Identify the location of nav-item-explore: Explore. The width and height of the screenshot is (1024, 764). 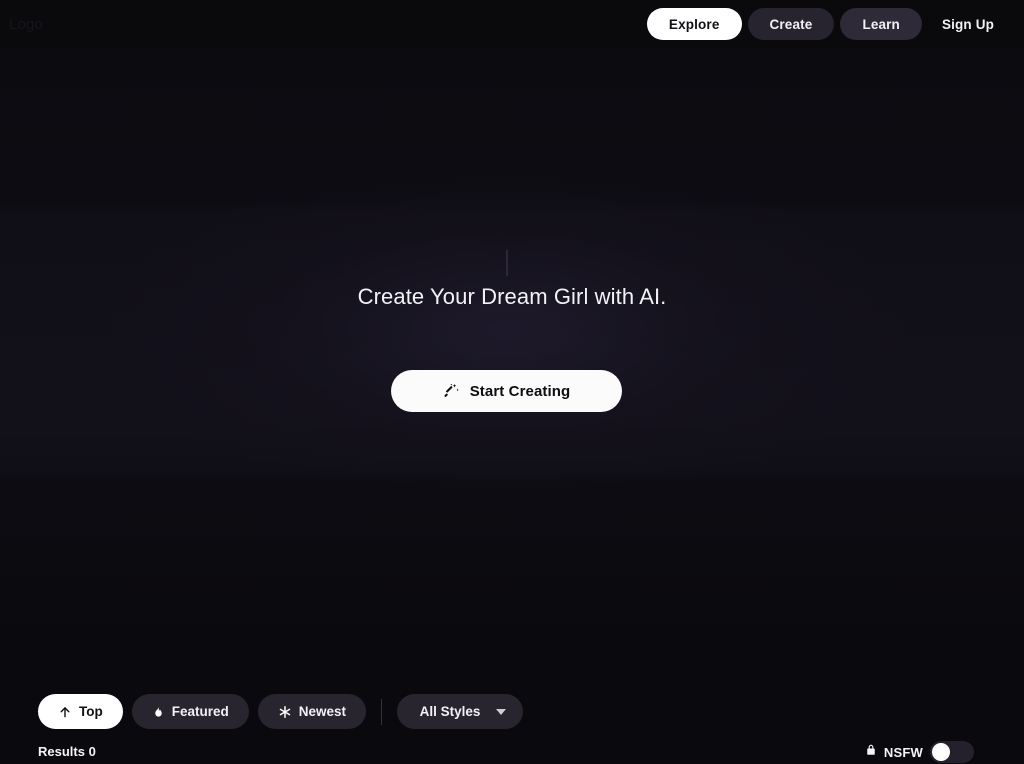
(694, 24).